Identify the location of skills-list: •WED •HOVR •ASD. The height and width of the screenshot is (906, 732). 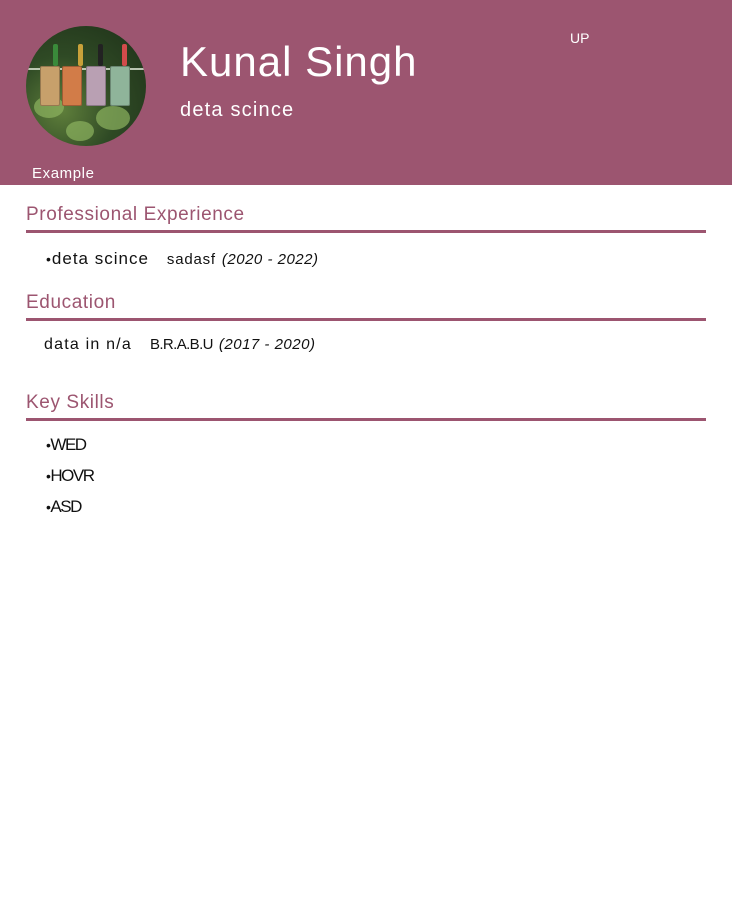
(376, 475).